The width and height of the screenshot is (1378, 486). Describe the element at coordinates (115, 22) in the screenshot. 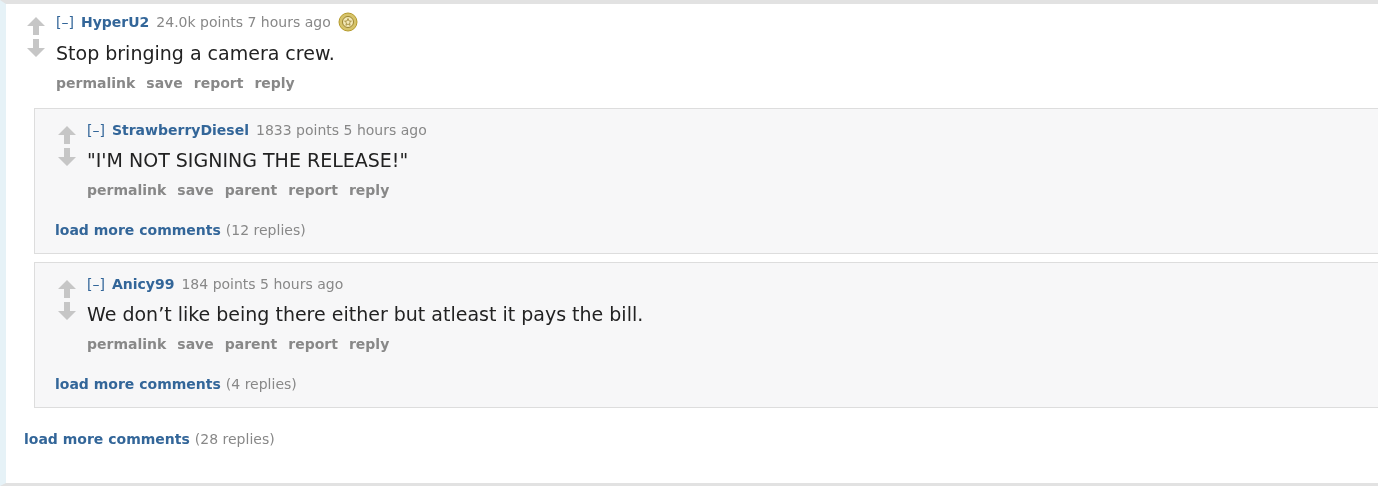

I see `author-link: HyperU2` at that location.